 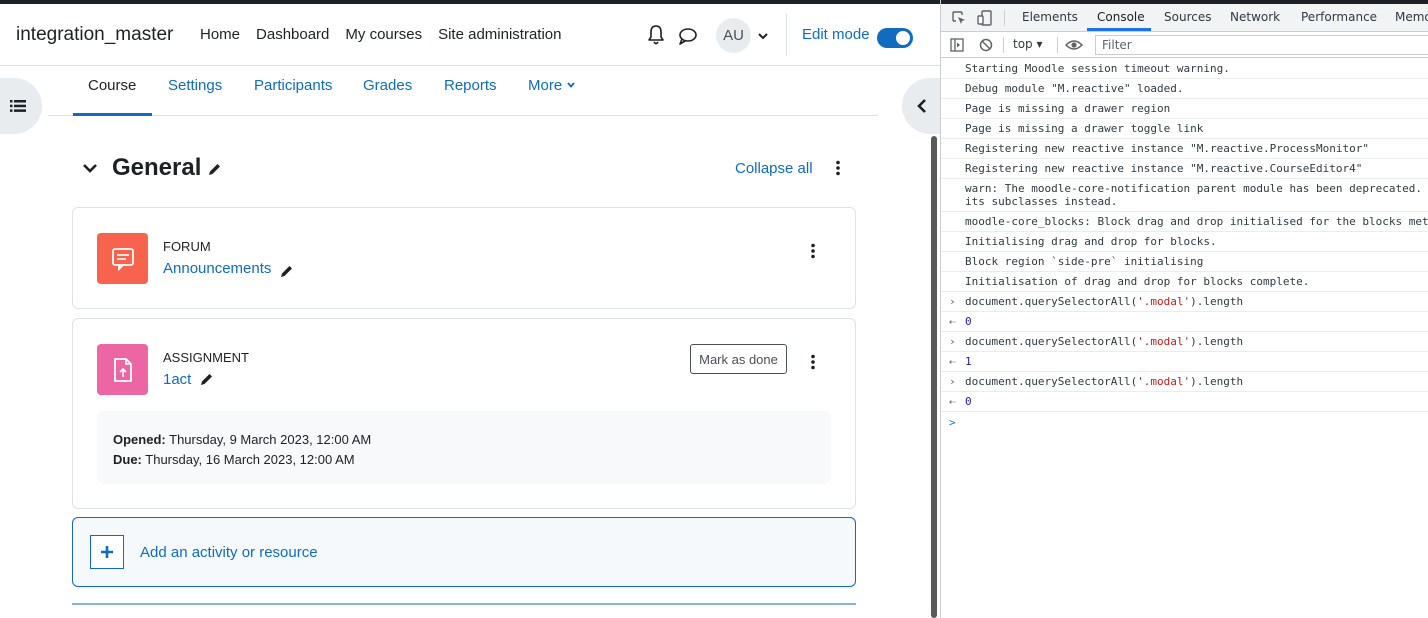 What do you see at coordinates (934, 377) in the screenshot?
I see `page-scrollbar` at bounding box center [934, 377].